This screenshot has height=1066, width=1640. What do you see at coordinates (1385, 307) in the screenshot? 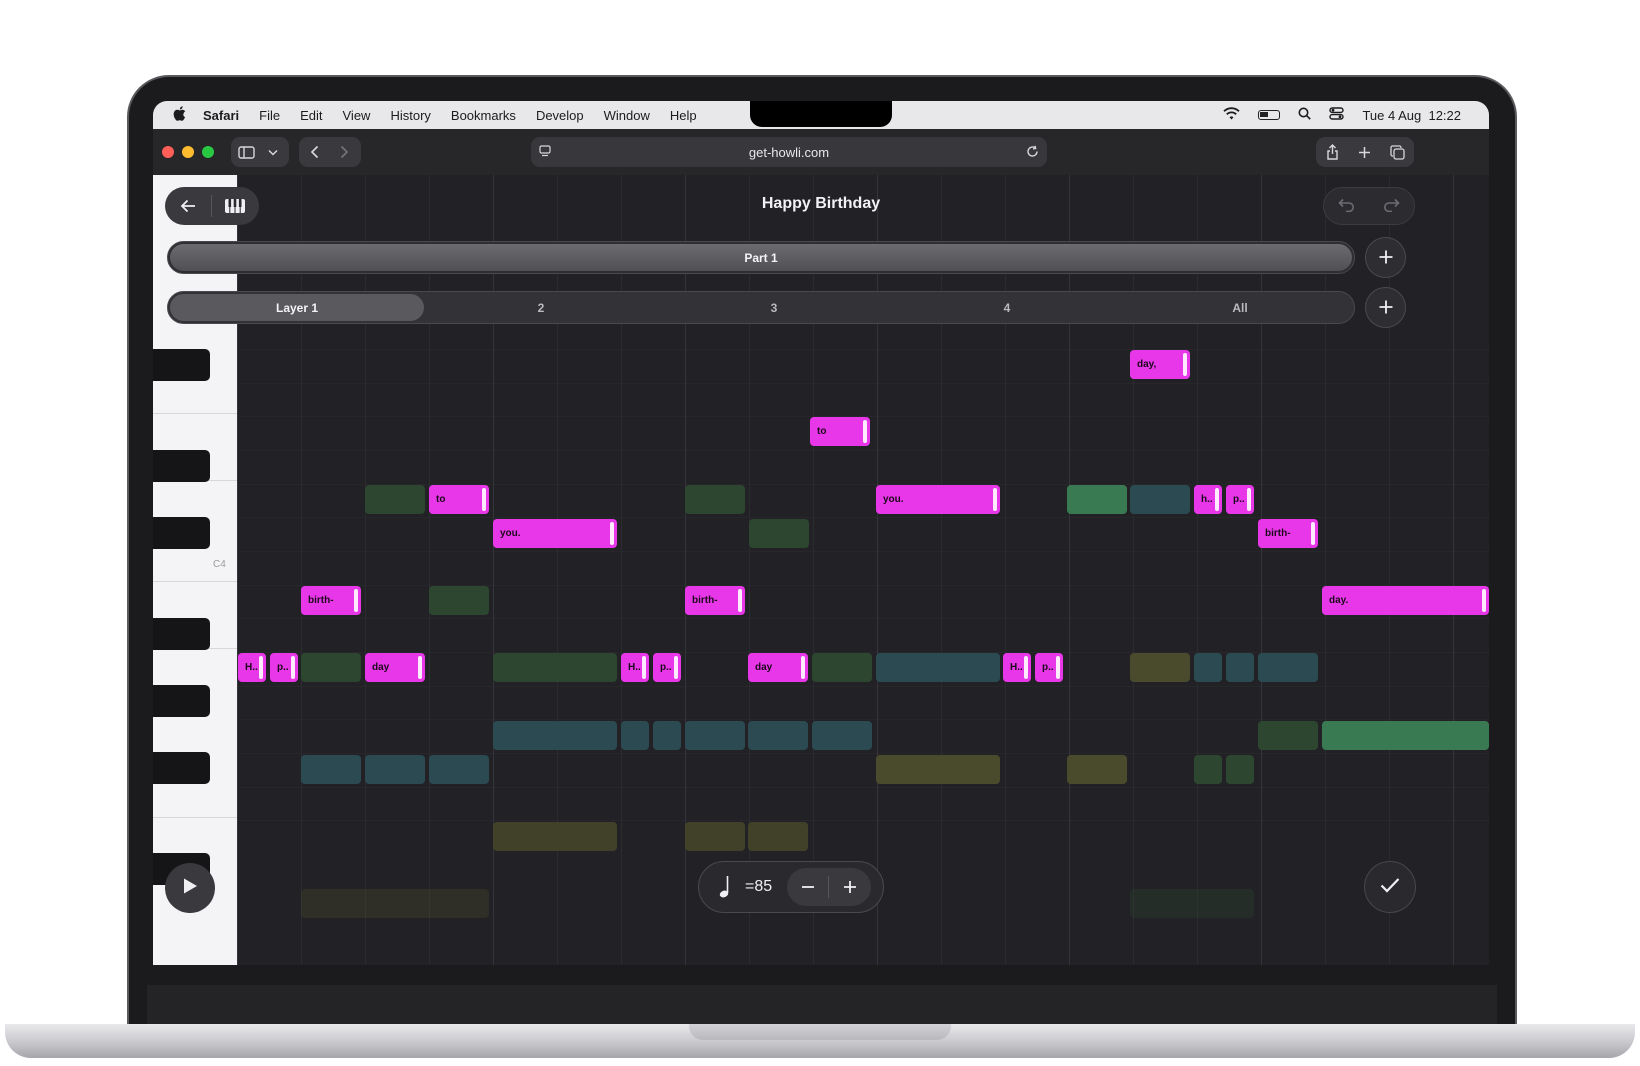
I see `add-layer-button` at bounding box center [1385, 307].